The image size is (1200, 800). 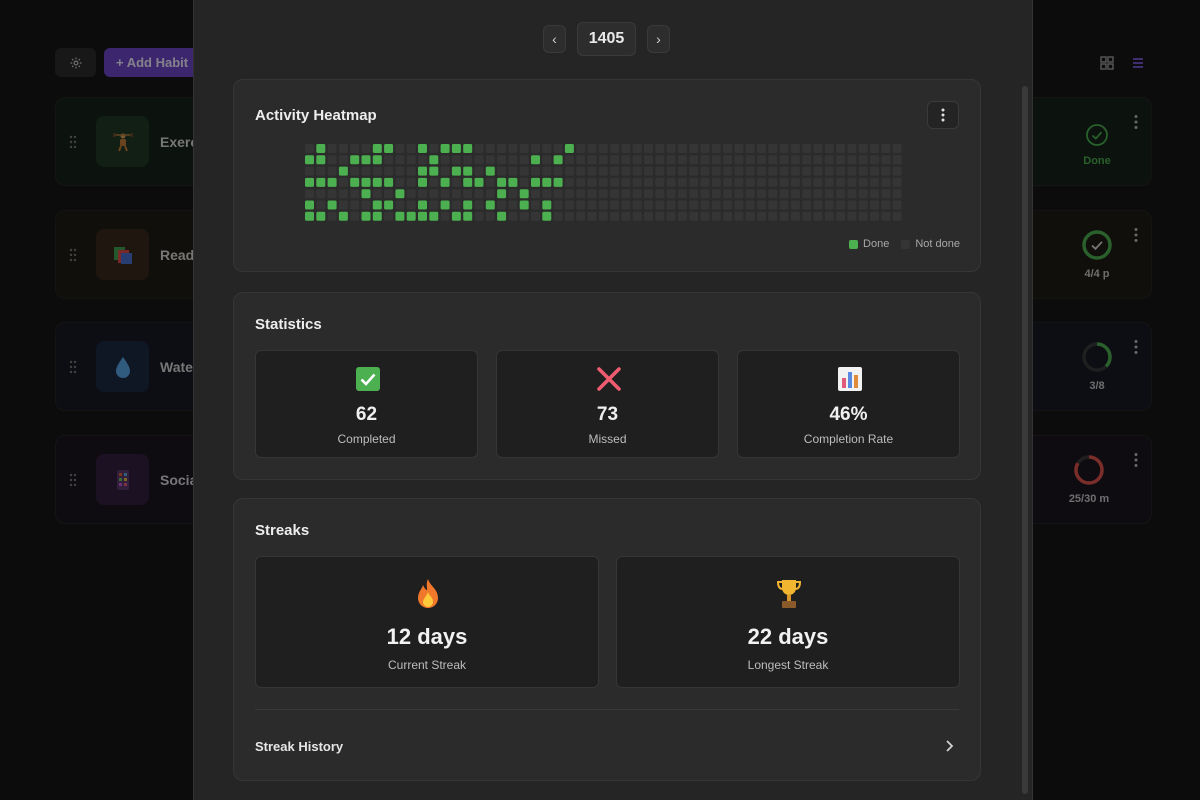 What do you see at coordinates (1025, 440) in the screenshot?
I see `modal-scrollbar` at bounding box center [1025, 440].